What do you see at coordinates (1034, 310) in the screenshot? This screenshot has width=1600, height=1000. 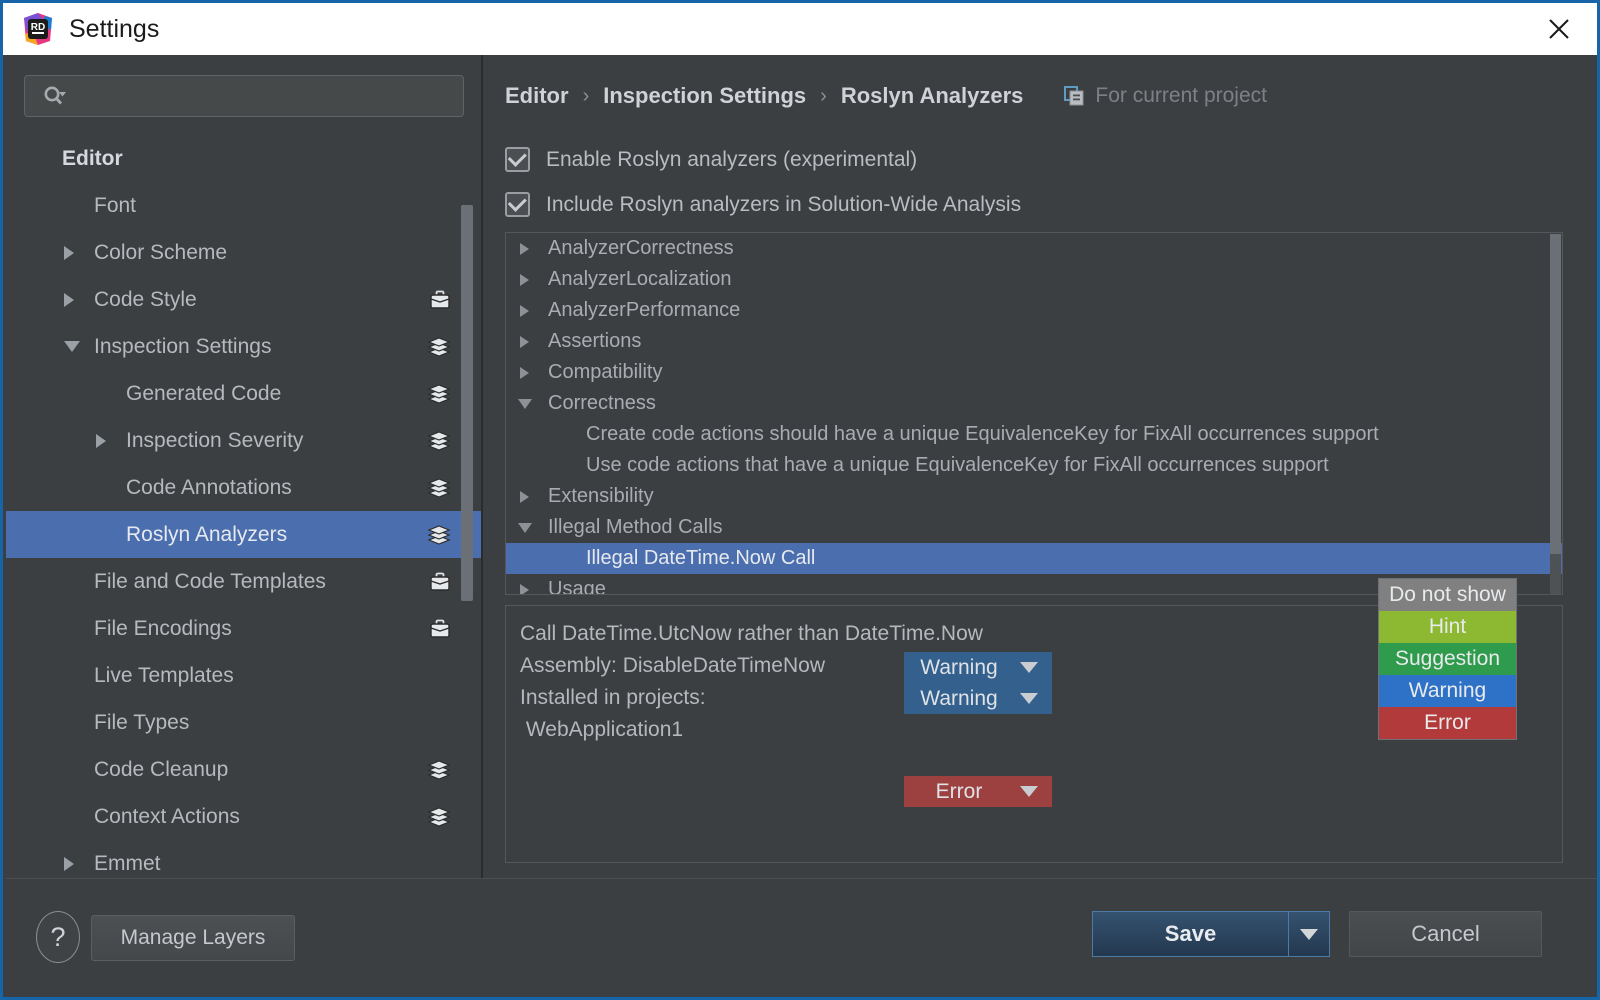 I see `analyzer-row: AnalyzerPerformance` at bounding box center [1034, 310].